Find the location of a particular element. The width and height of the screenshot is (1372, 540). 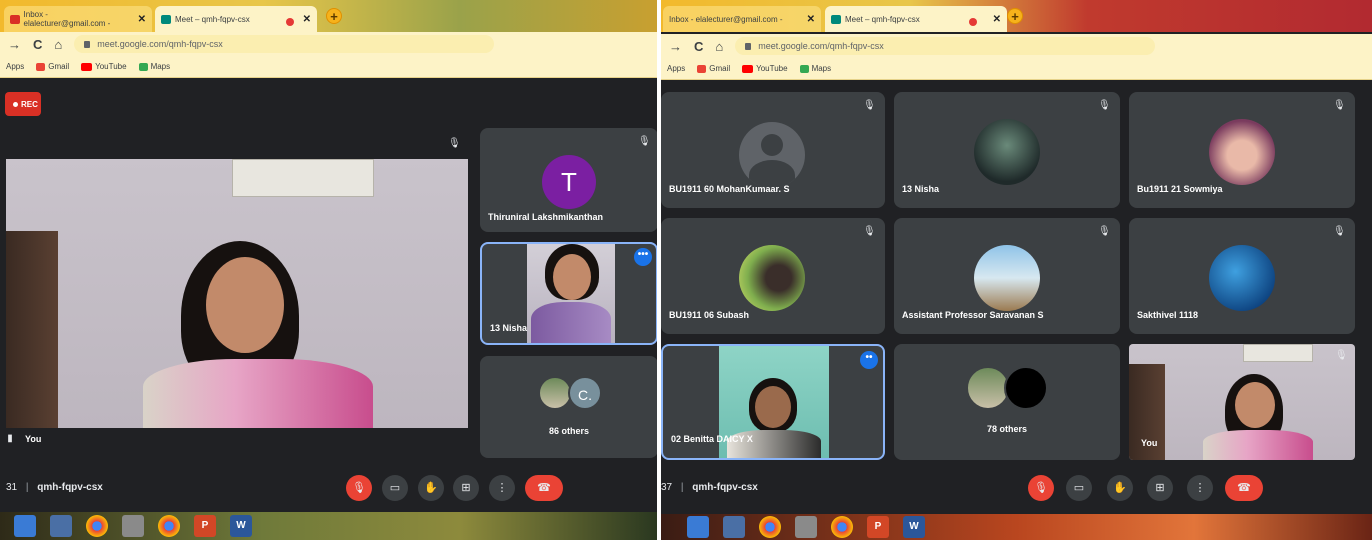

meeting-info: 31 | qmh-fqpv-csx is located at coordinates (54, 487).